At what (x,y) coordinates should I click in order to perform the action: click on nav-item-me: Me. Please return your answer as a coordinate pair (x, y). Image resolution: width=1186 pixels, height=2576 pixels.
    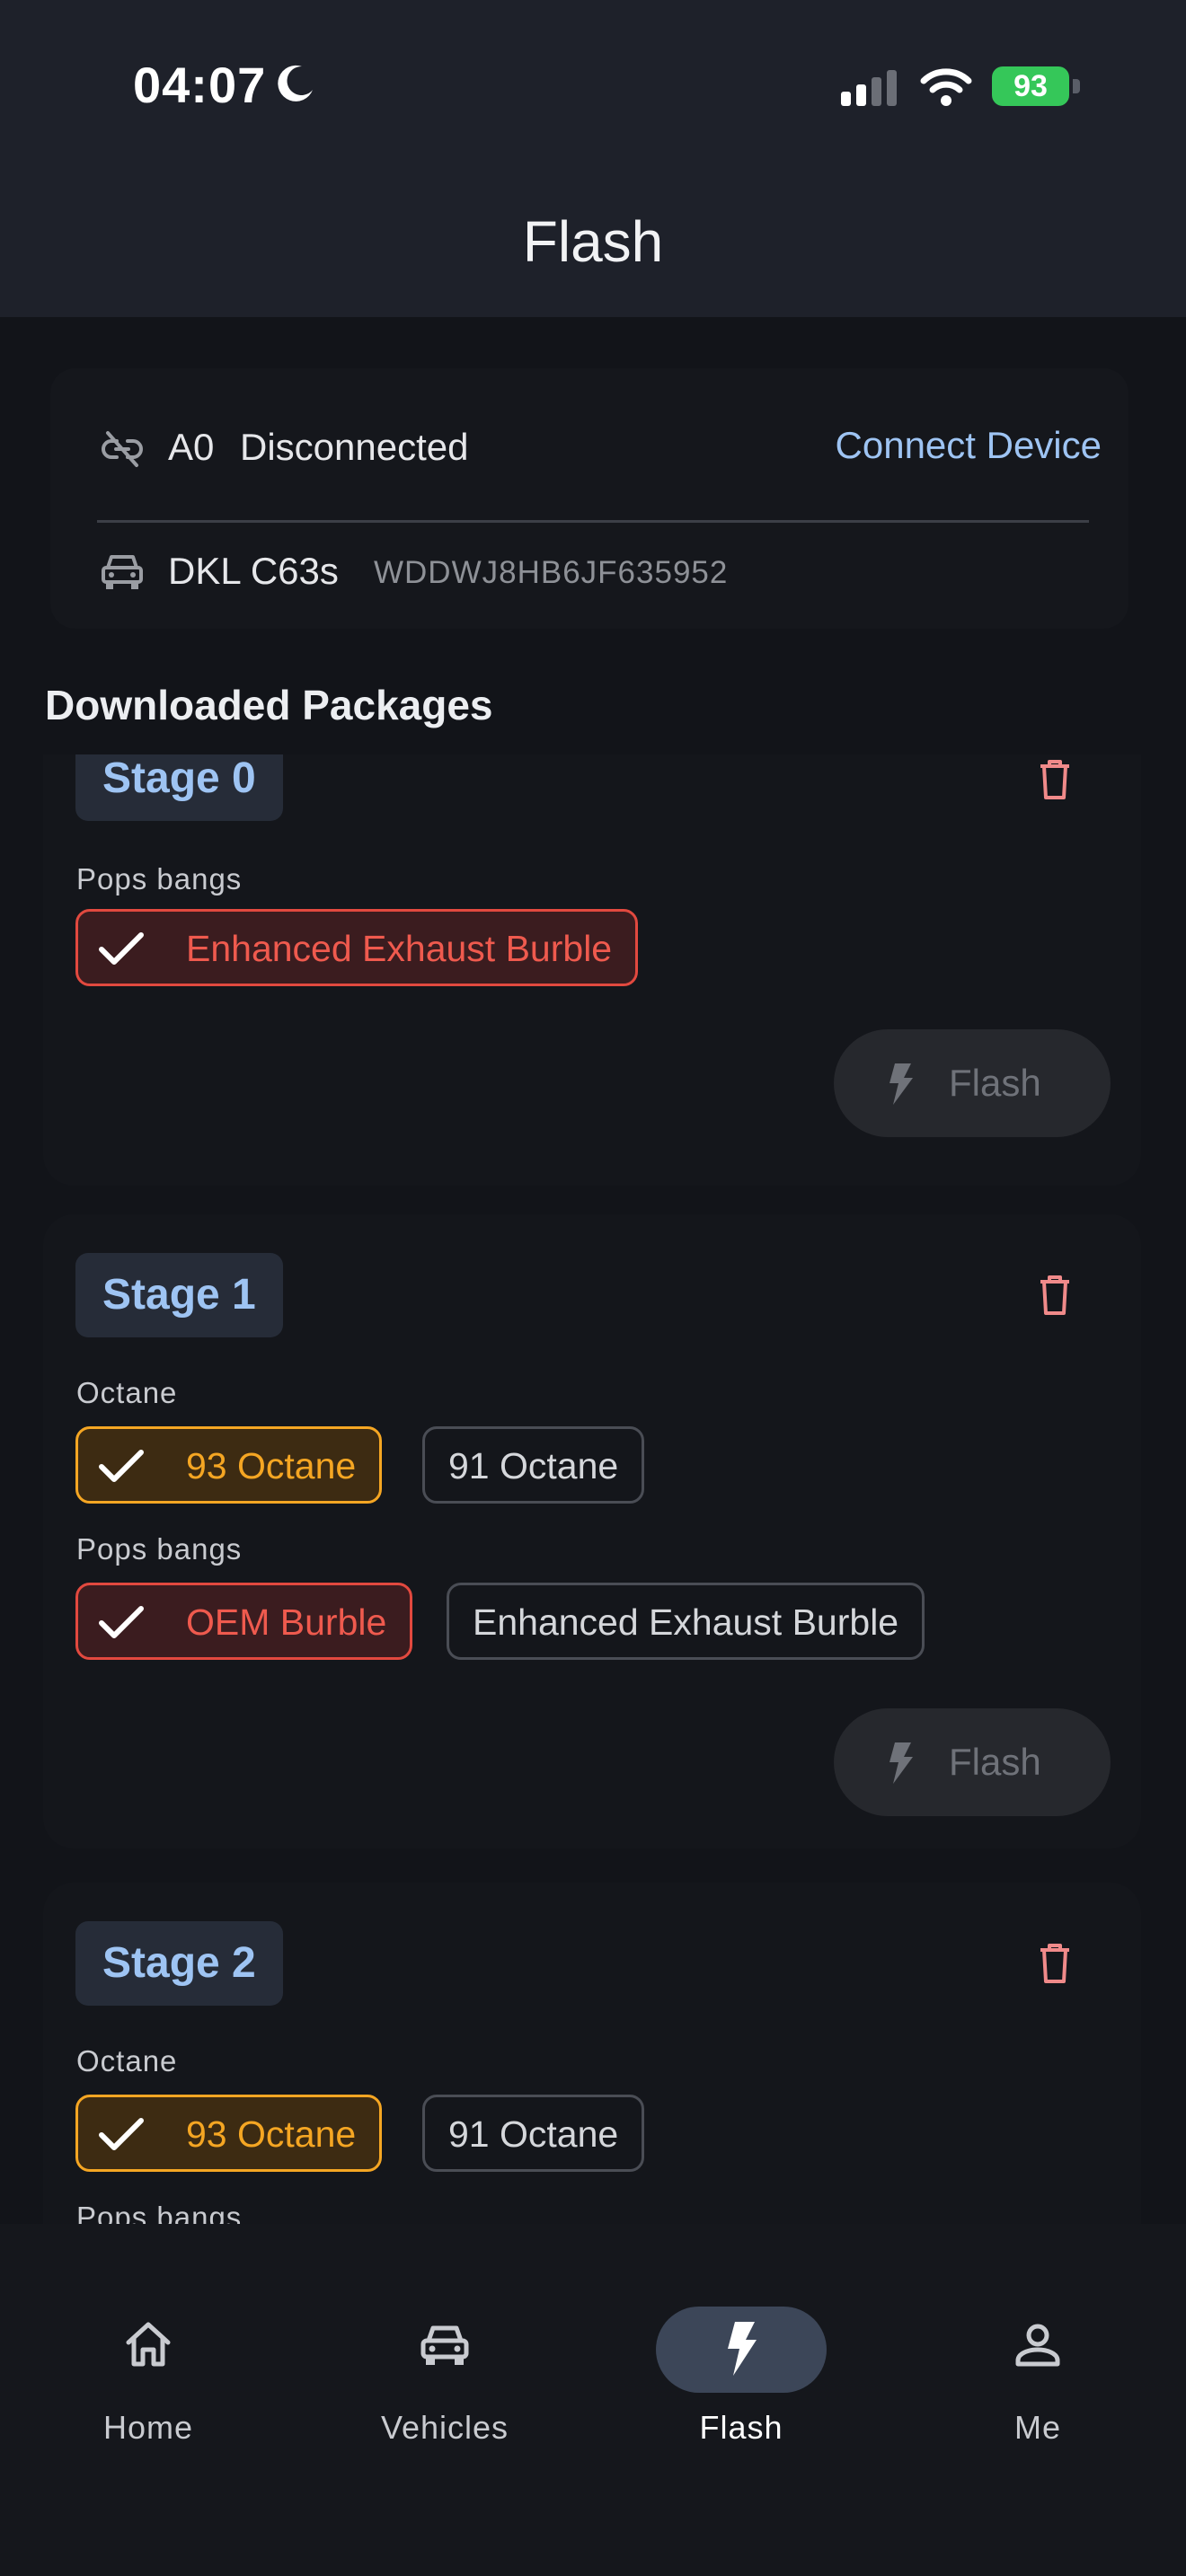
    Looking at the image, I should click on (1038, 2335).